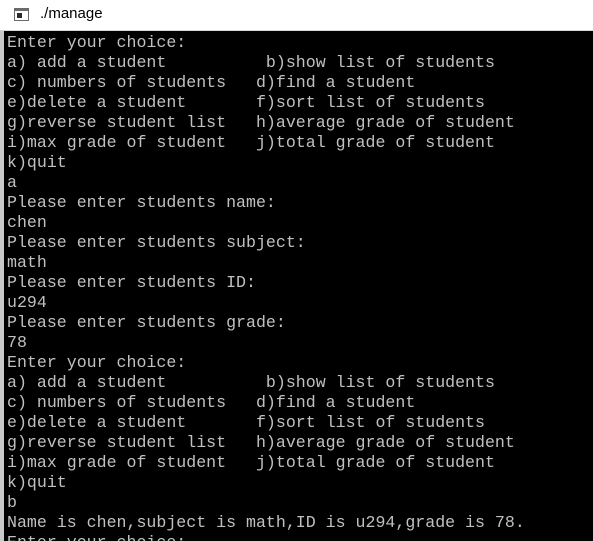 This screenshot has width=593, height=541. Describe the element at coordinates (141, 202) in the screenshot. I see `console-line: Please enter students name:` at that location.